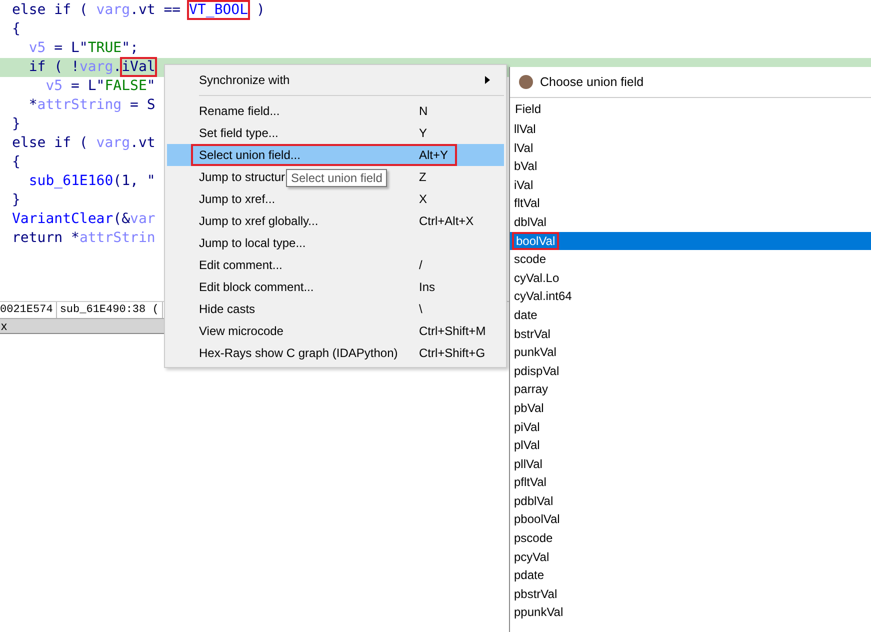 This screenshot has width=871, height=632. I want to click on menu-item: View microcode, so click(241, 331).